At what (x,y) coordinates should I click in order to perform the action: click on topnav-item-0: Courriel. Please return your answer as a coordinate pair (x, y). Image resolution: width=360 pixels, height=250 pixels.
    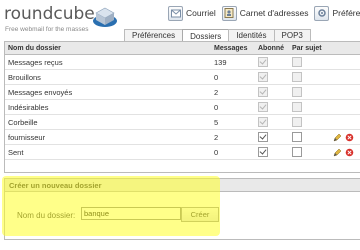
    Looking at the image, I should click on (192, 13).